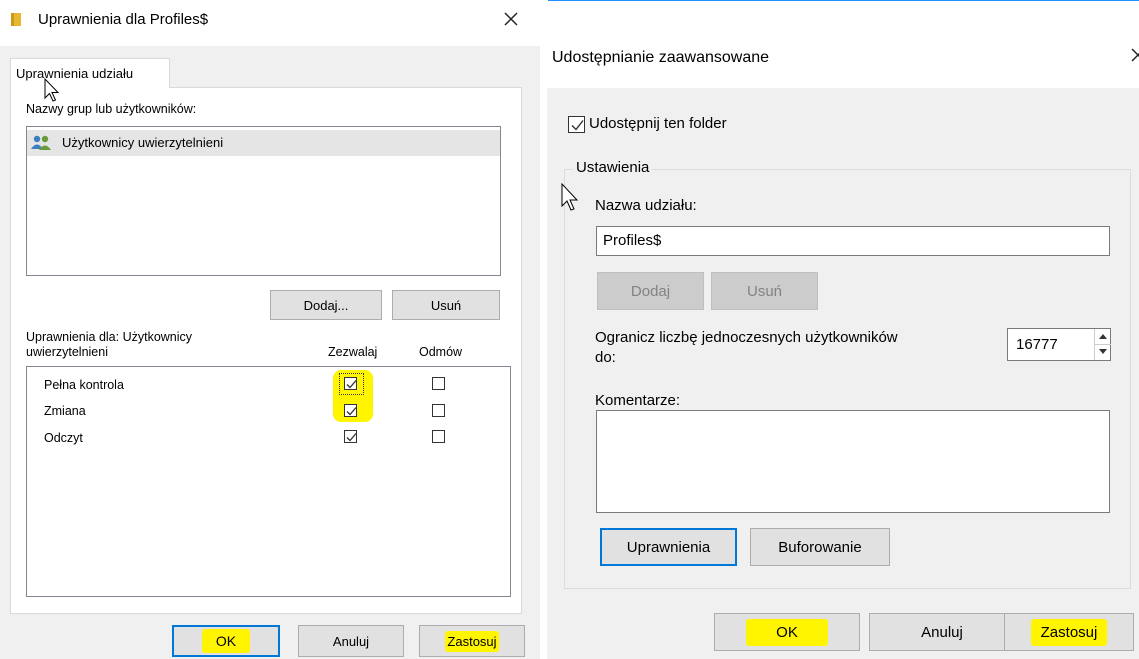 Image resolution: width=1139 pixels, height=659 pixels. I want to click on ok-label: OK, so click(226, 641).